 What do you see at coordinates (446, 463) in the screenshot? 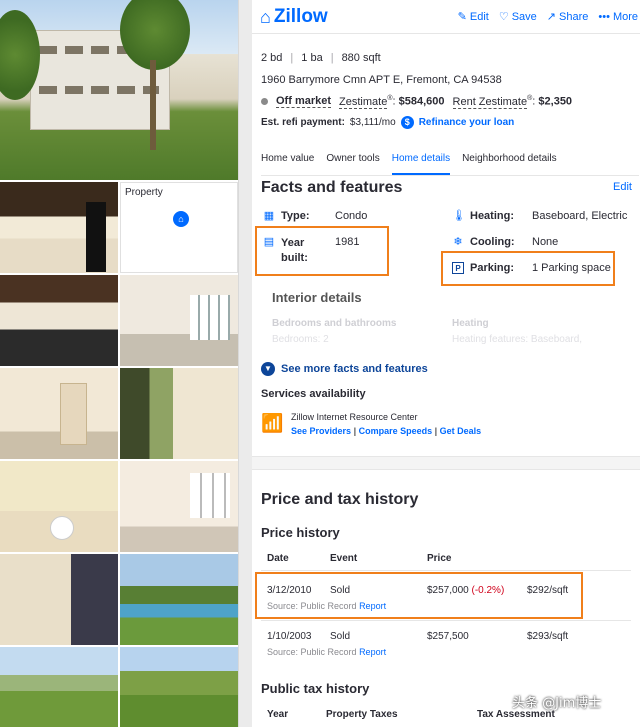
I see `section-divider` at bounding box center [446, 463].